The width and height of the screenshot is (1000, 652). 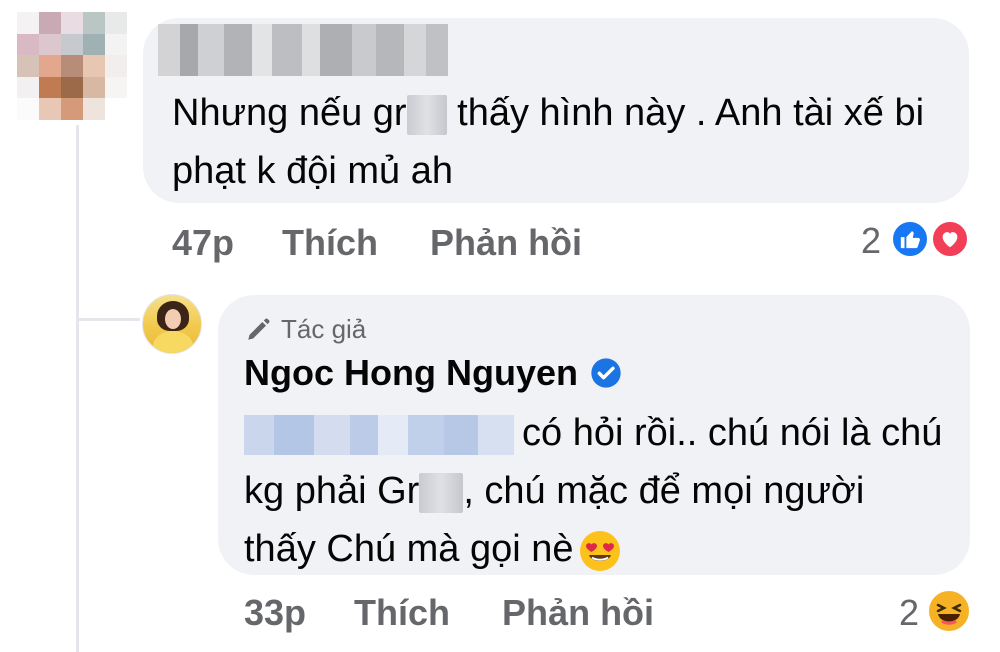 I want to click on haha-icon, so click(x=949, y=611).